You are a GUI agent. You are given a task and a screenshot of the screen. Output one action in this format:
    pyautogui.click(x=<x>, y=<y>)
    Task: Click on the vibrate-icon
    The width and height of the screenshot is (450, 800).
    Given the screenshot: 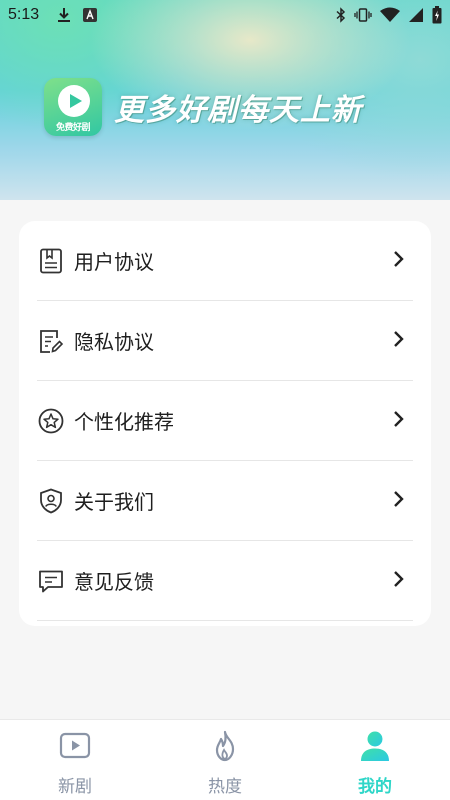 What is the action you would take?
    pyautogui.click(x=363, y=15)
    